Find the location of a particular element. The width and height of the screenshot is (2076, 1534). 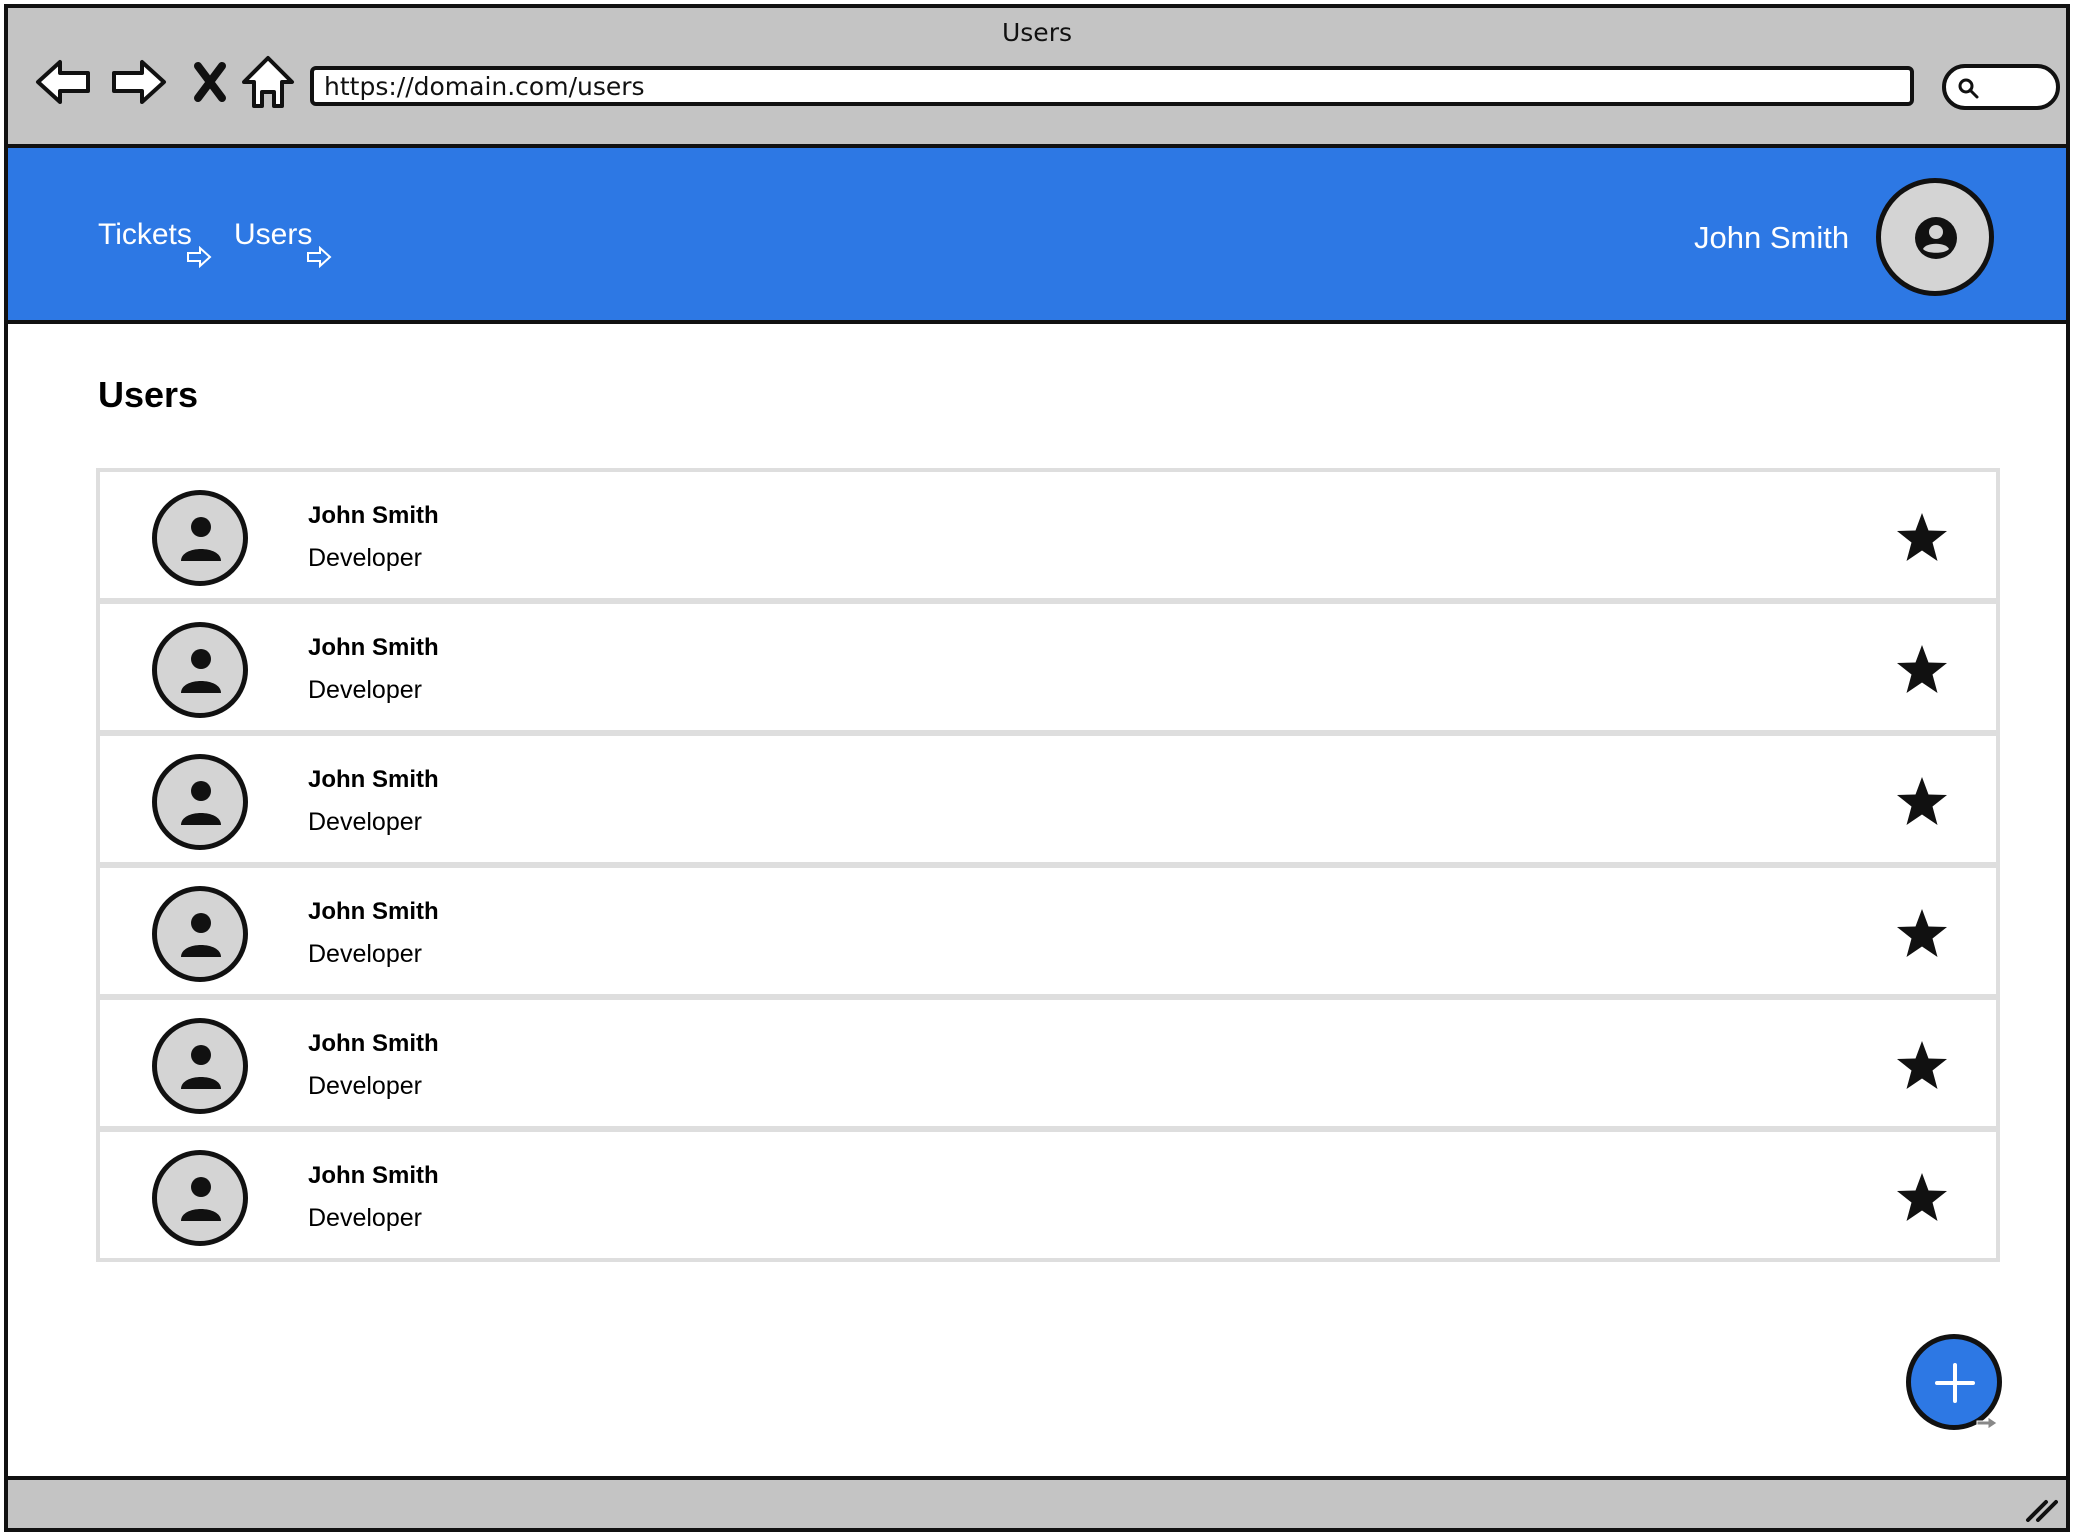

status-bar is located at coordinates (1037, 1502).